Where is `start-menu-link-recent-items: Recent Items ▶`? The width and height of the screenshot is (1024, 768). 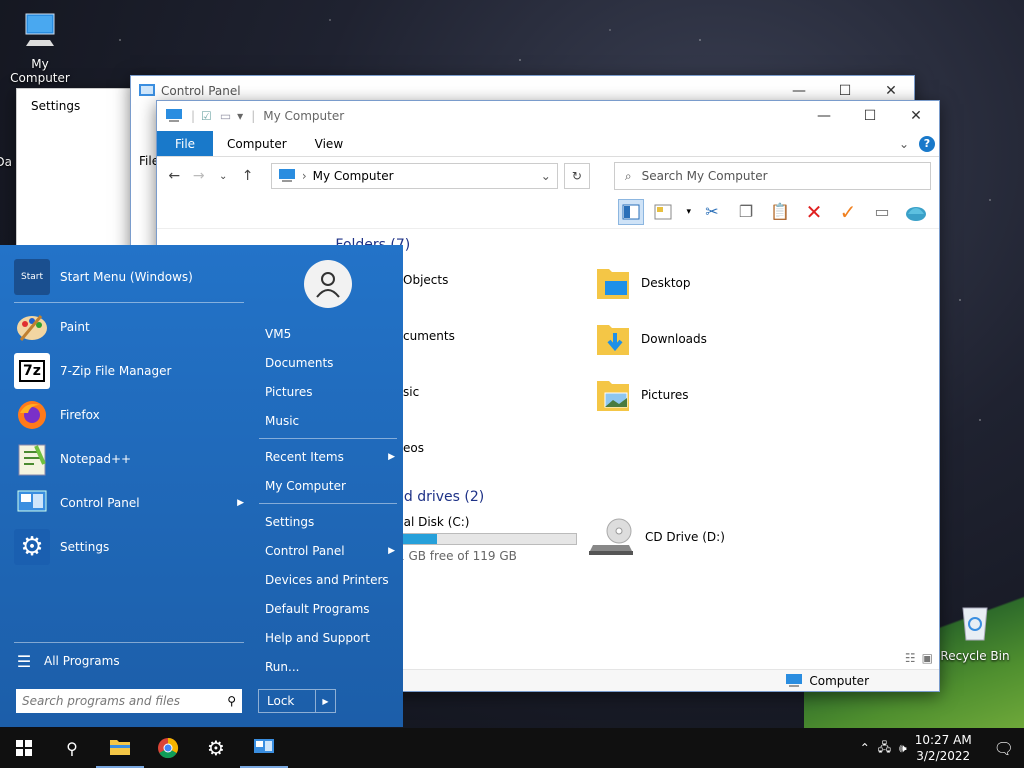
start-menu-link-recent-items: Recent Items ▶ is located at coordinates (330, 457).